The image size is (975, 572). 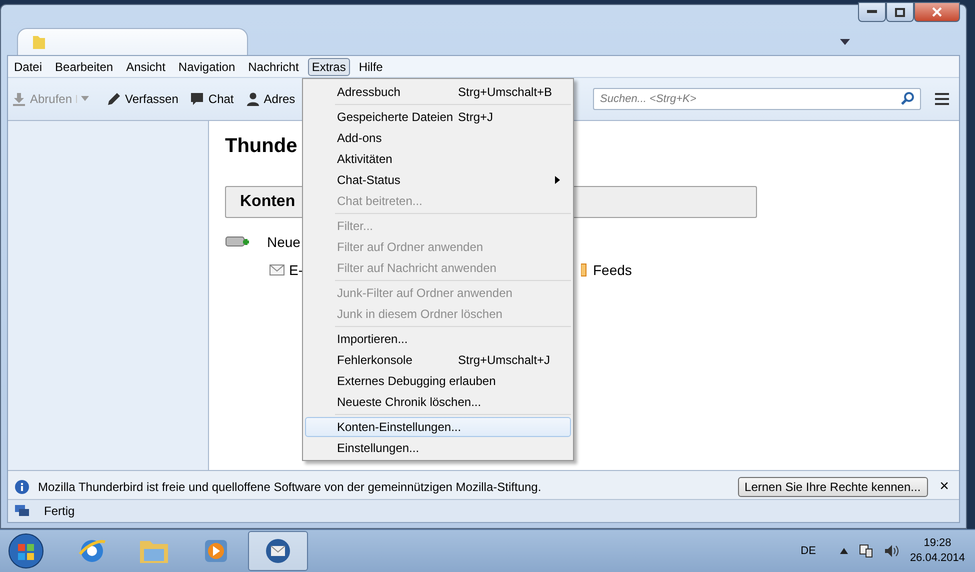 I want to click on menu-entry: Add-ons, so click(x=438, y=138).